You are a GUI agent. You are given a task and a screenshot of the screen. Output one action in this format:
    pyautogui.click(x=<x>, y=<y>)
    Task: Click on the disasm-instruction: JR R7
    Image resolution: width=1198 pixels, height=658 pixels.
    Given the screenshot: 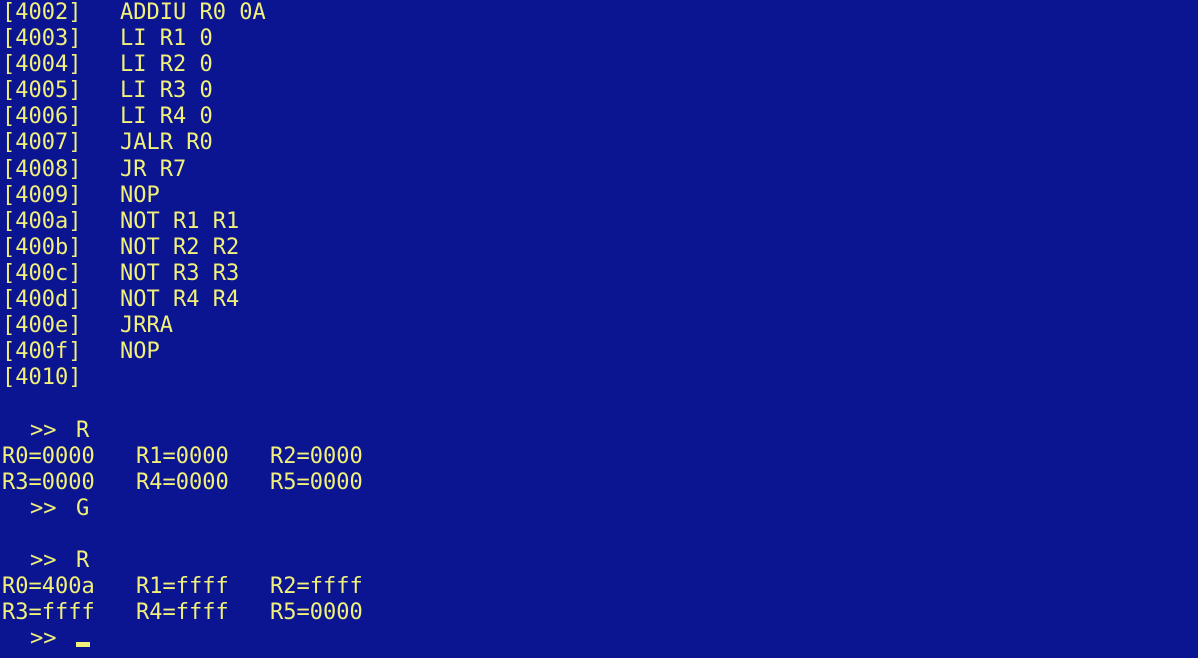 What is the action you would take?
    pyautogui.click(x=153, y=169)
    